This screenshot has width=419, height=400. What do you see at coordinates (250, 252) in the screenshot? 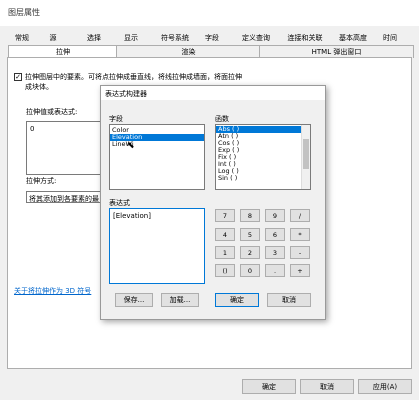
I see `key-2: 2` at bounding box center [250, 252].